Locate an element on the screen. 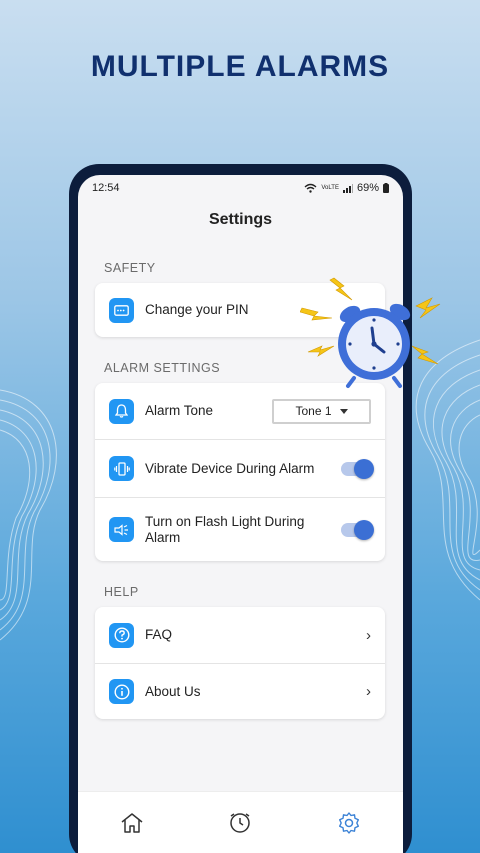 The height and width of the screenshot is (853, 480). nav-home is located at coordinates (132, 823).